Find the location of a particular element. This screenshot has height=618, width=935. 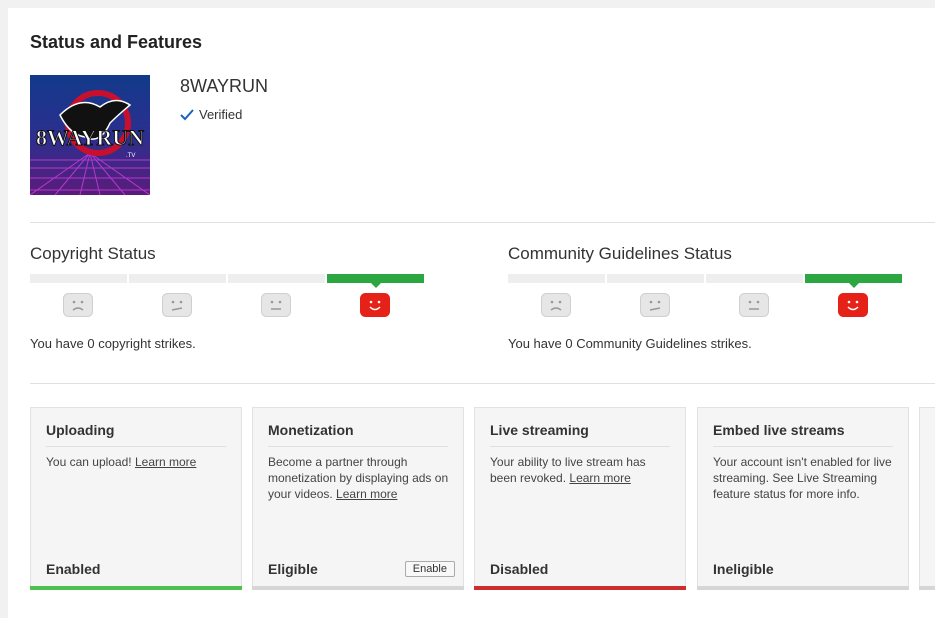

feature-card-title: Embed live streams is located at coordinates (779, 430).